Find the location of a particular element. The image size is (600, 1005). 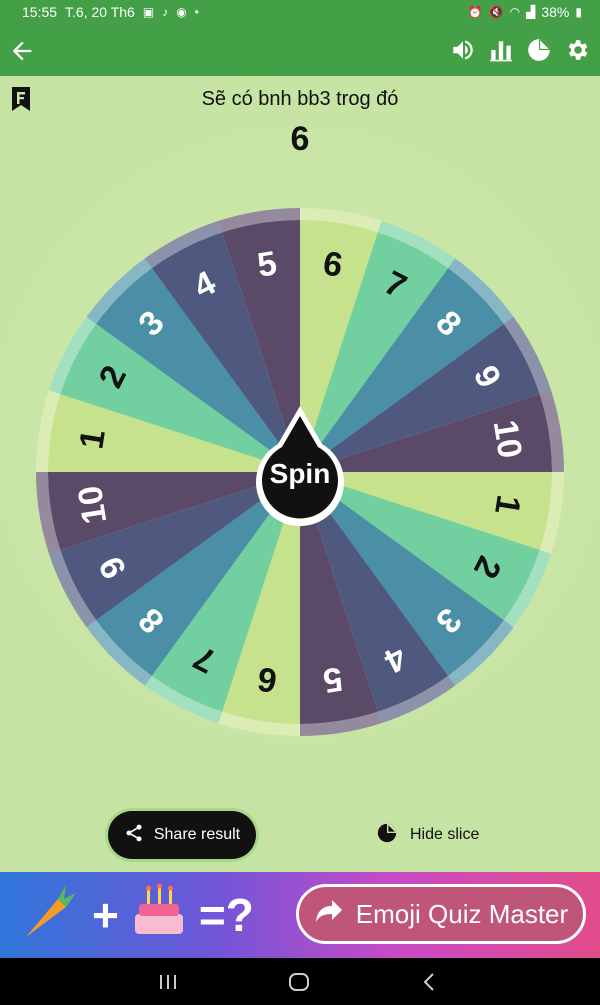

tiktok-notification-icon: ♪ is located at coordinates (165, 12).